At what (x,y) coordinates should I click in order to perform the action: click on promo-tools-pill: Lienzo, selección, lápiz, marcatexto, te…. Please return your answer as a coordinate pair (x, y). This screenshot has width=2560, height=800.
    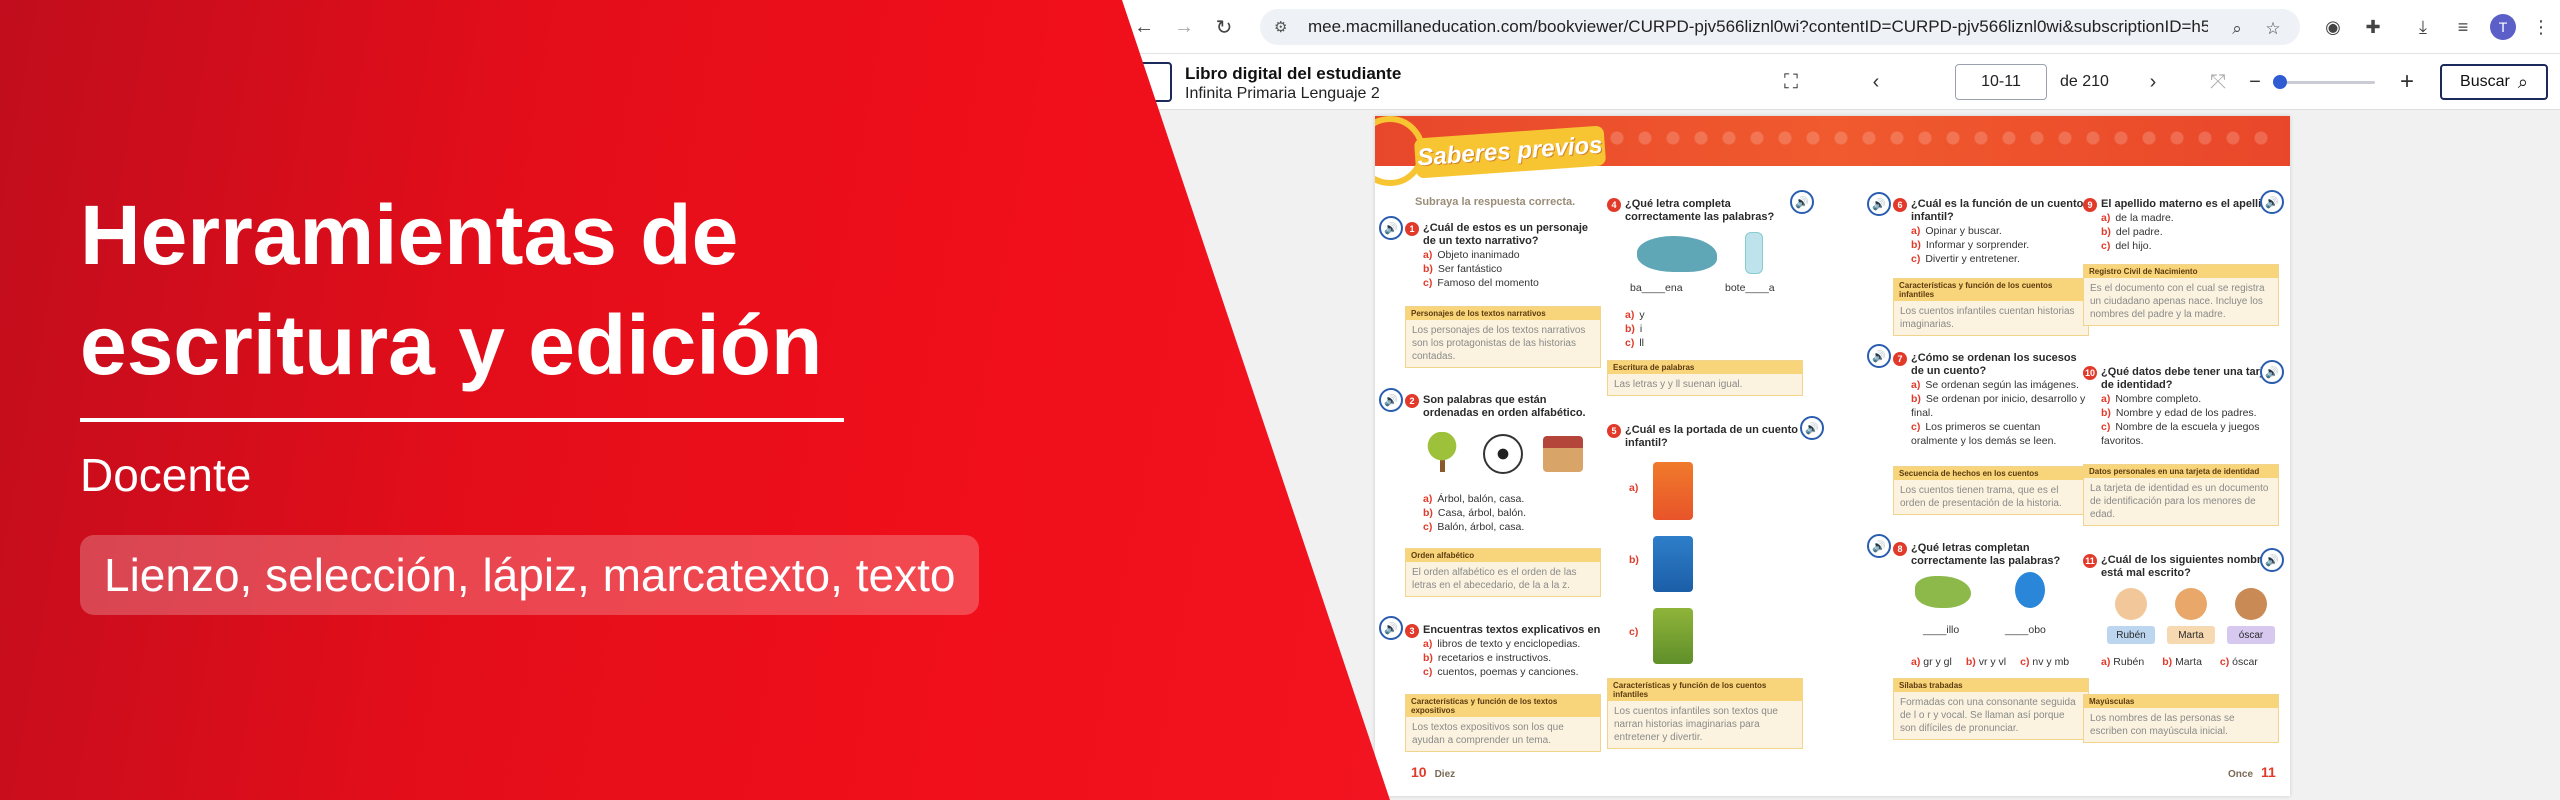
    Looking at the image, I should click on (530, 575).